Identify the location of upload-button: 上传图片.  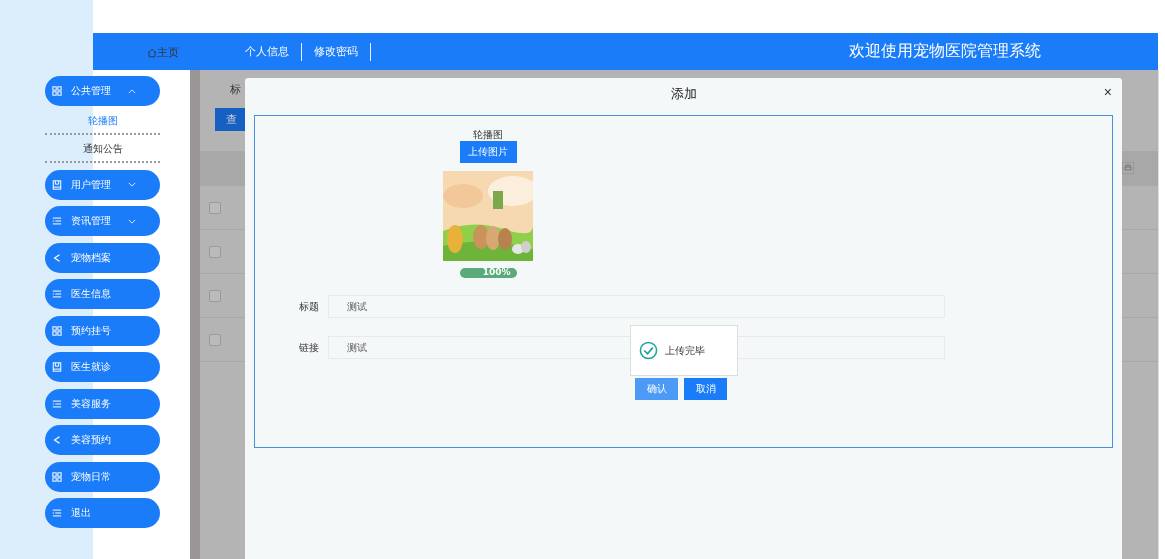
(488, 152).